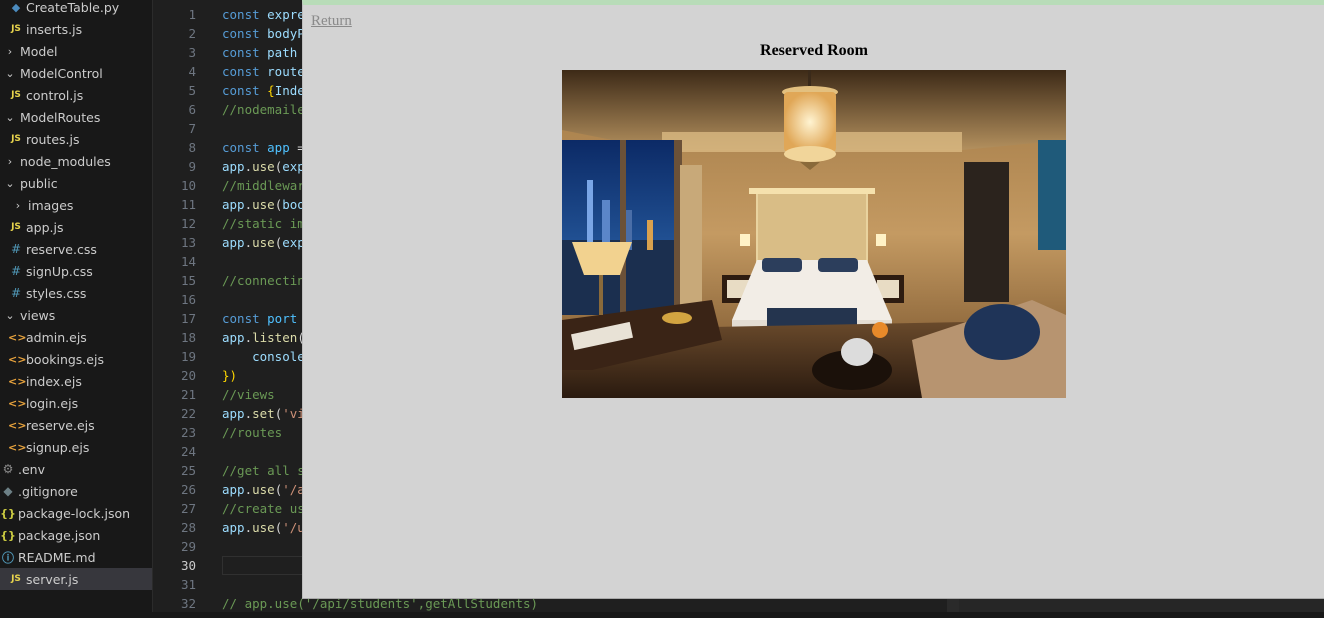  Describe the element at coordinates (76, 227) in the screenshot. I see `sidebar-item: JS app.js` at that location.